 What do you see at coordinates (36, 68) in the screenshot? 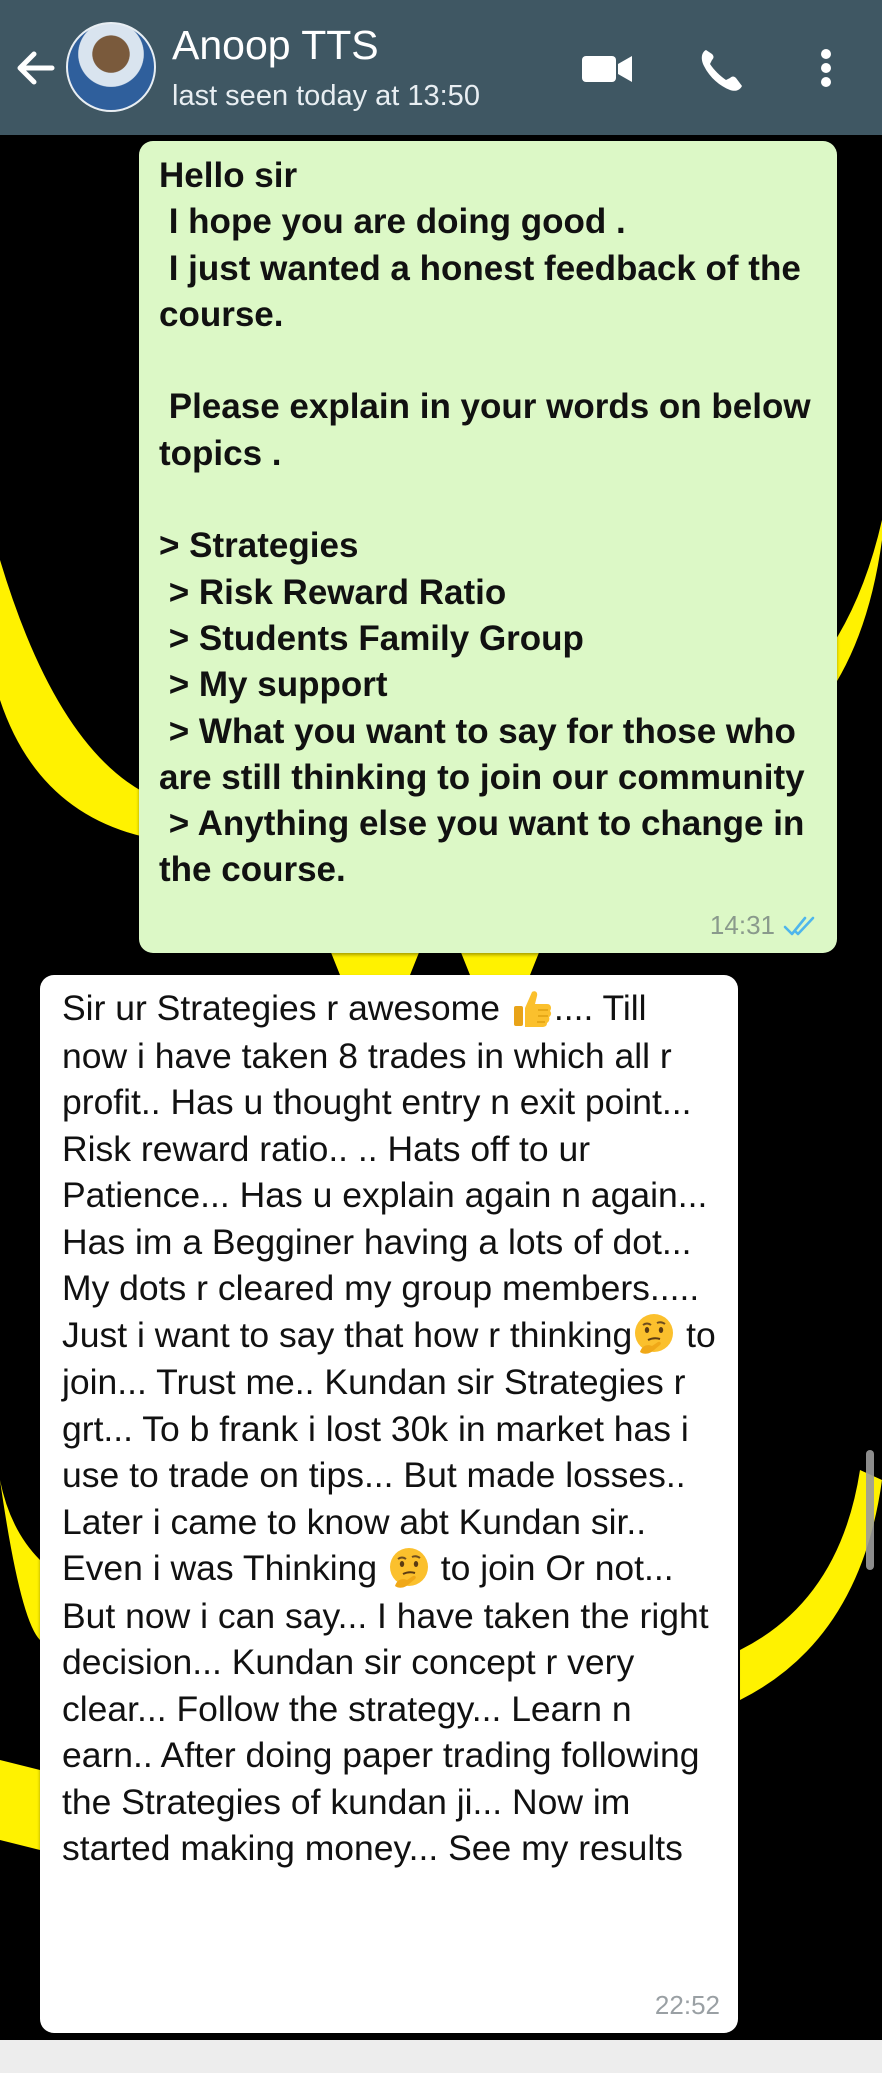
I see `arrow-left-icon` at bounding box center [36, 68].